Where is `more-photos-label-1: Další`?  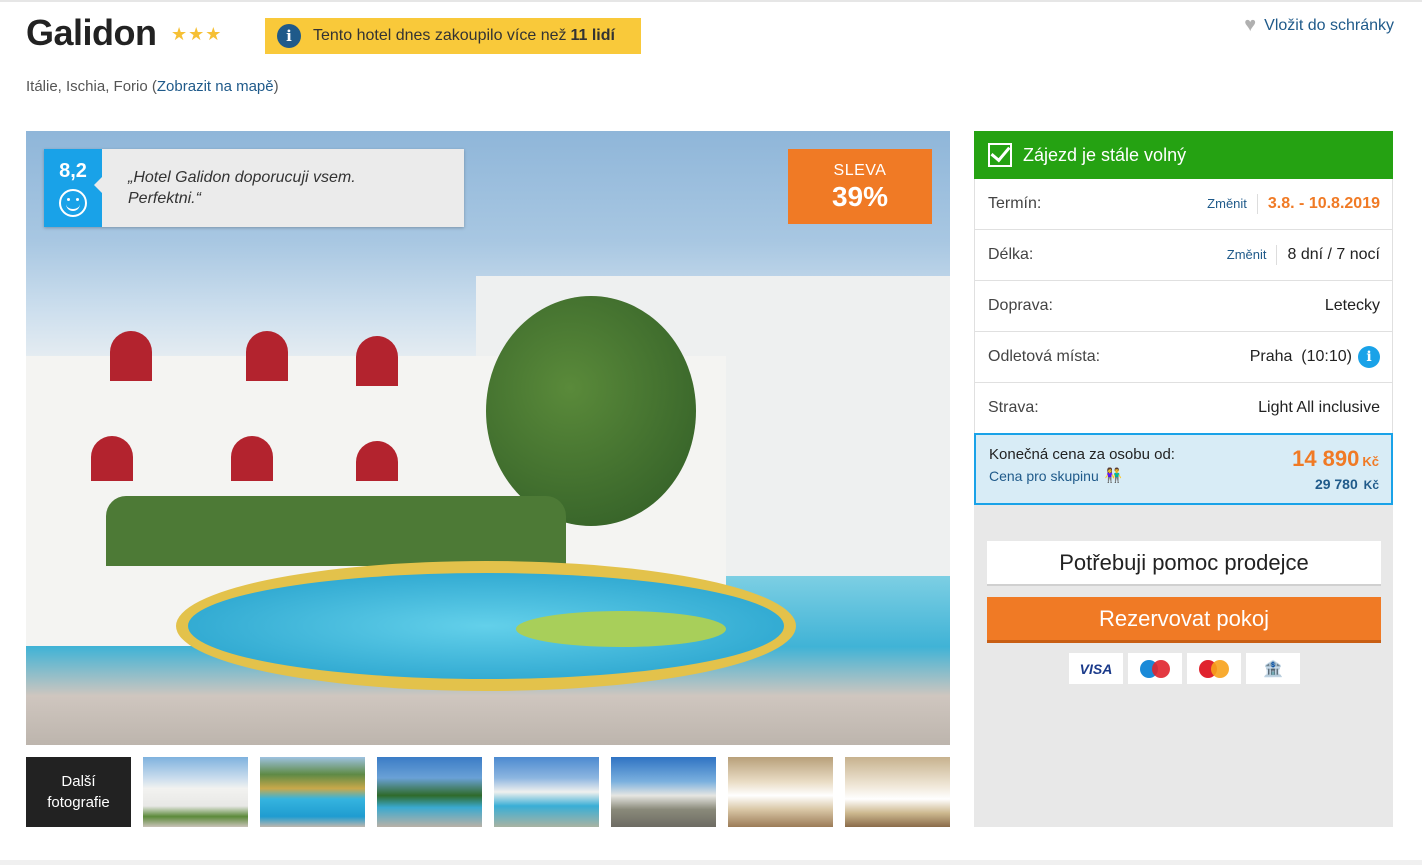
more-photos-label-1: Další is located at coordinates (78, 781).